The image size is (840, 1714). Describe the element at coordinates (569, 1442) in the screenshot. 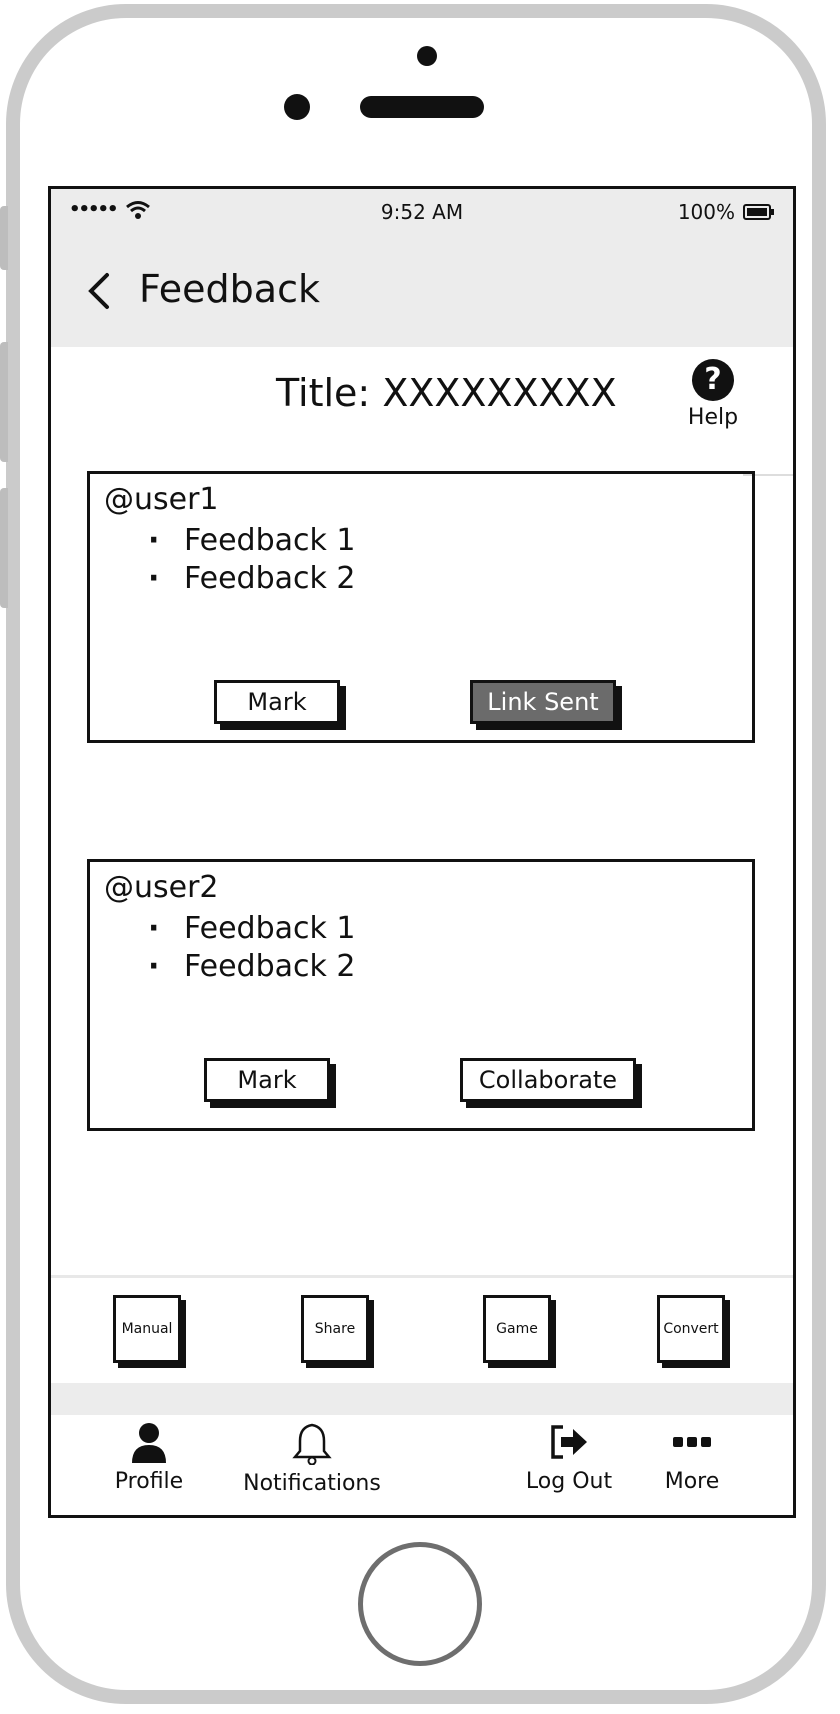

I see `sign-out-icon` at that location.